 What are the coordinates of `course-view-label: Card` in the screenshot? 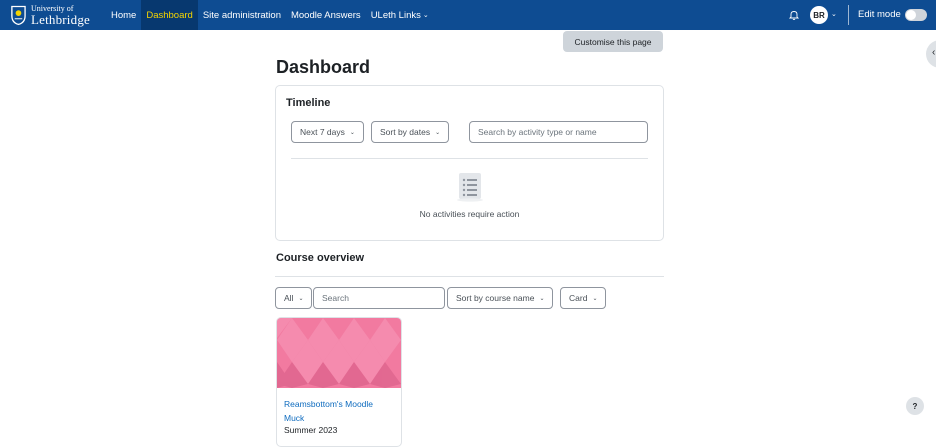 It's located at (578, 298).